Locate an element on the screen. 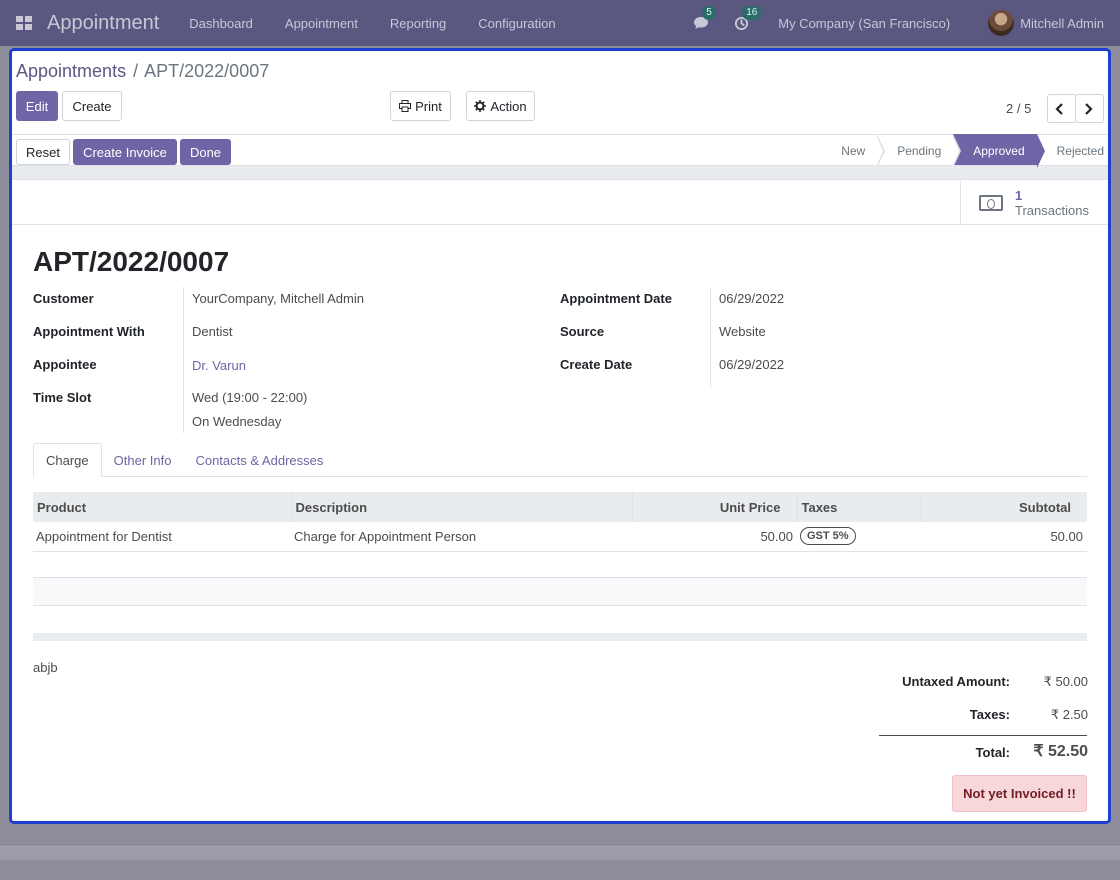  action-button: Action is located at coordinates (500, 106).